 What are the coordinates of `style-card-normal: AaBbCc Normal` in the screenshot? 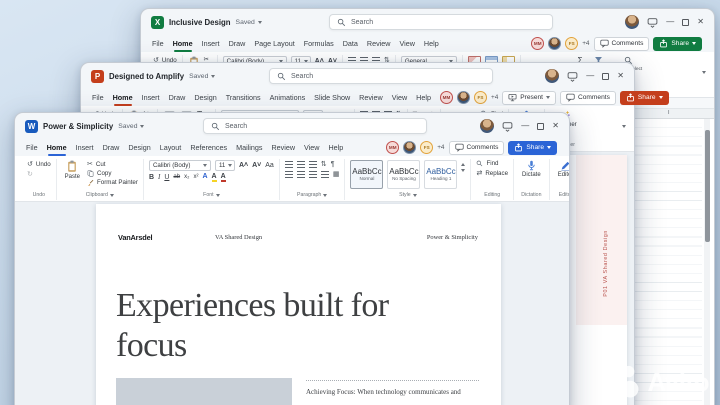 It's located at (367, 174).